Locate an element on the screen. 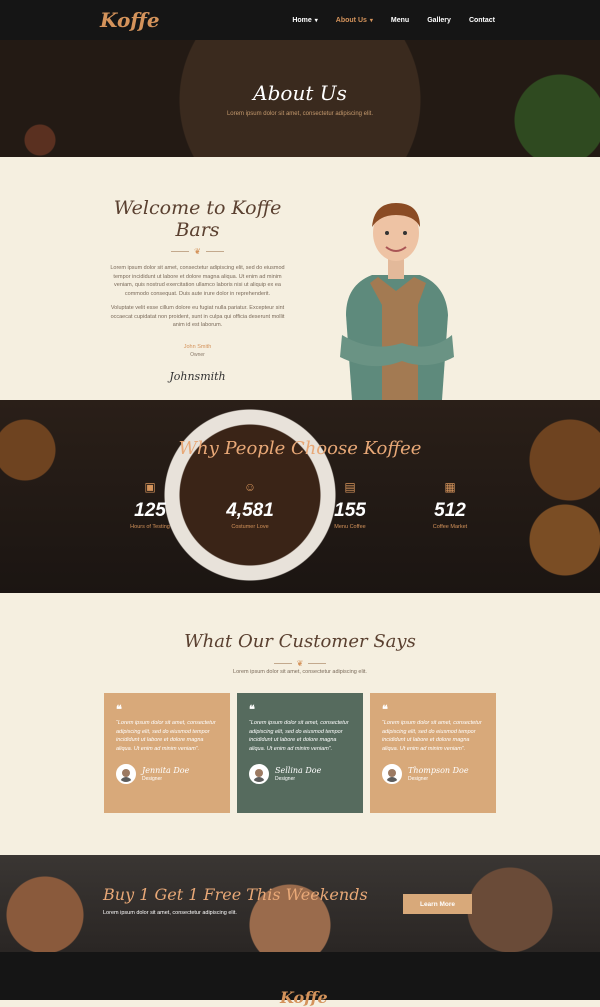  menu-item-home: Home ▾ is located at coordinates (304, 20).